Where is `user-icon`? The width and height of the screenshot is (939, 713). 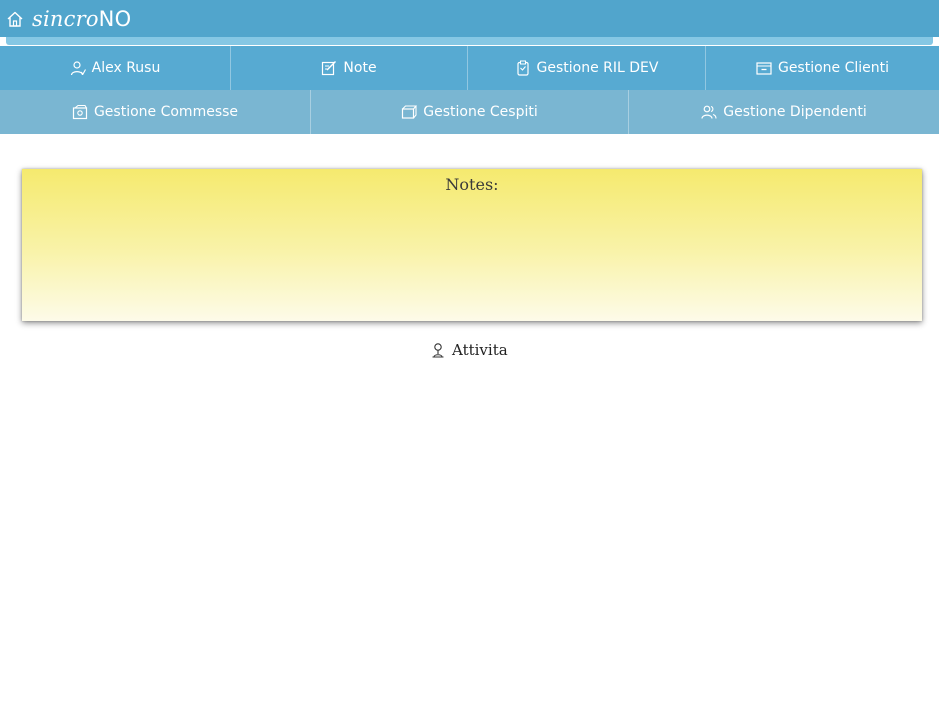 user-icon is located at coordinates (78, 68).